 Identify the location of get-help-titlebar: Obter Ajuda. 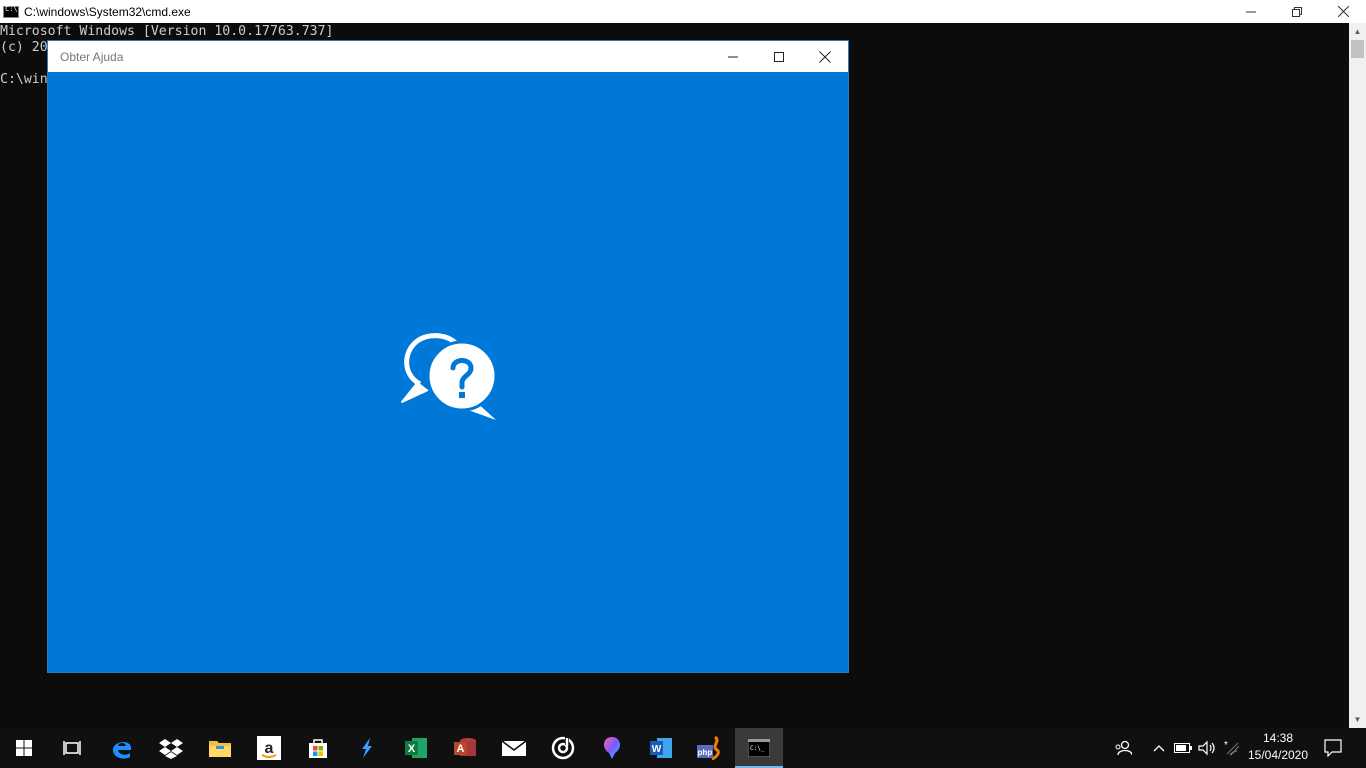
(448, 56).